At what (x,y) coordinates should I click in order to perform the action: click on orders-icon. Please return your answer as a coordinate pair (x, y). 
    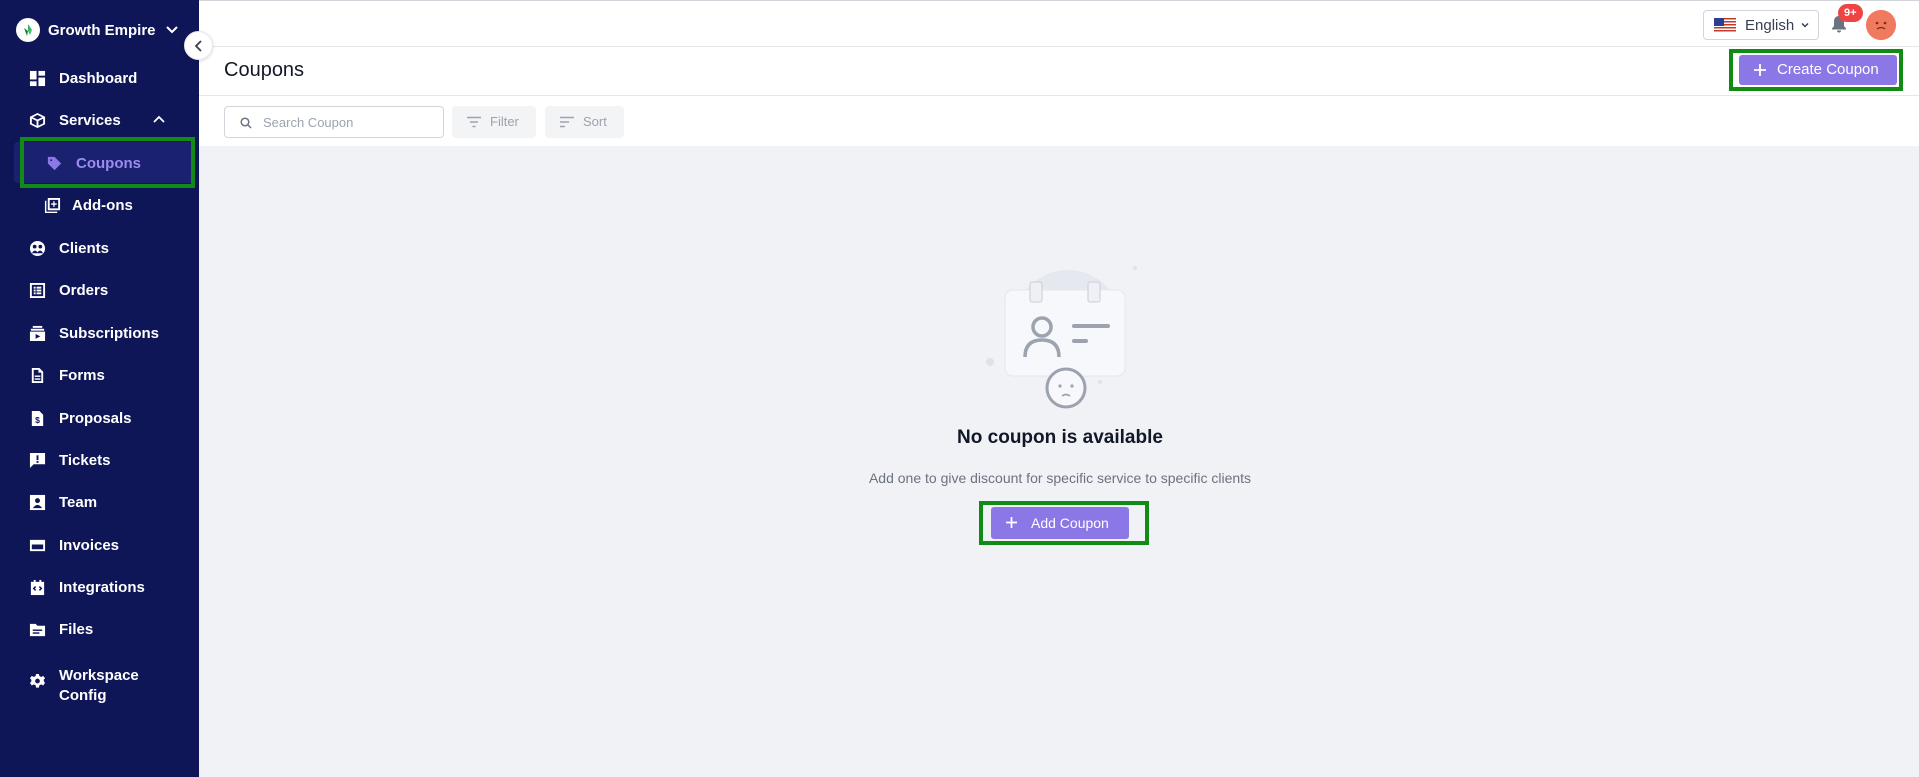
    Looking at the image, I should click on (37, 290).